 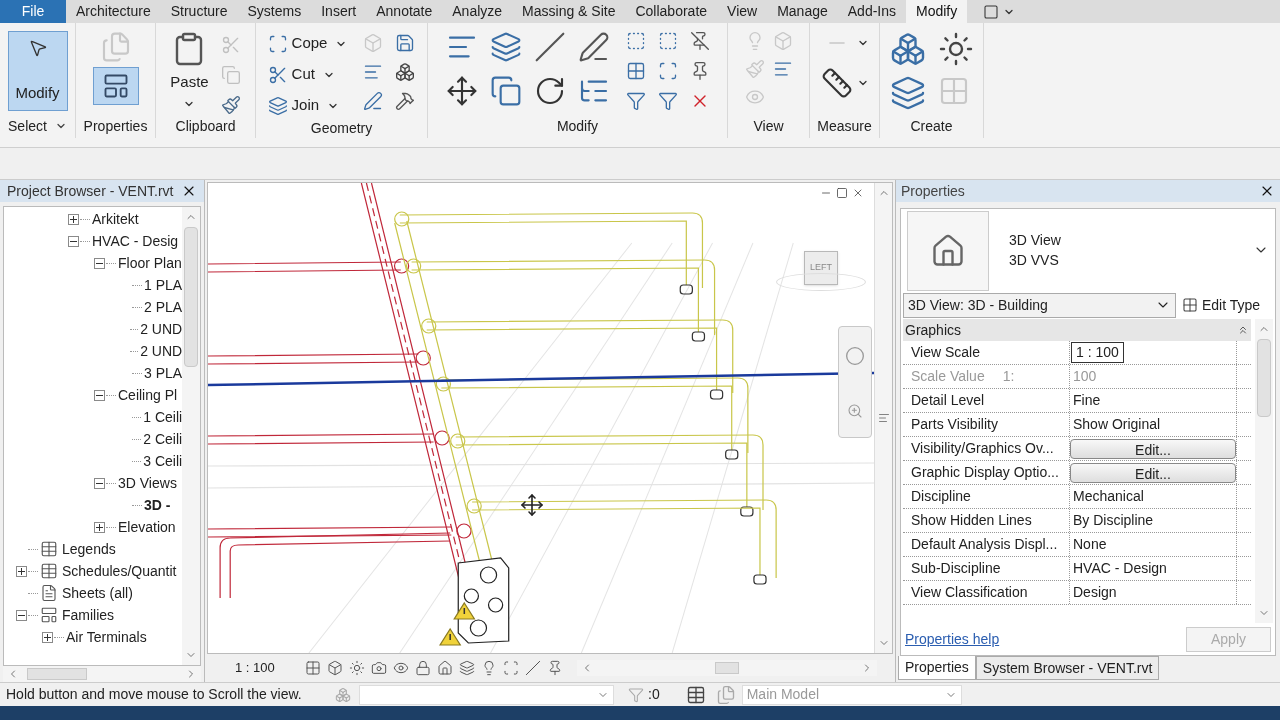 I want to click on geometry-tool-button: Cut, so click(x=307, y=74).